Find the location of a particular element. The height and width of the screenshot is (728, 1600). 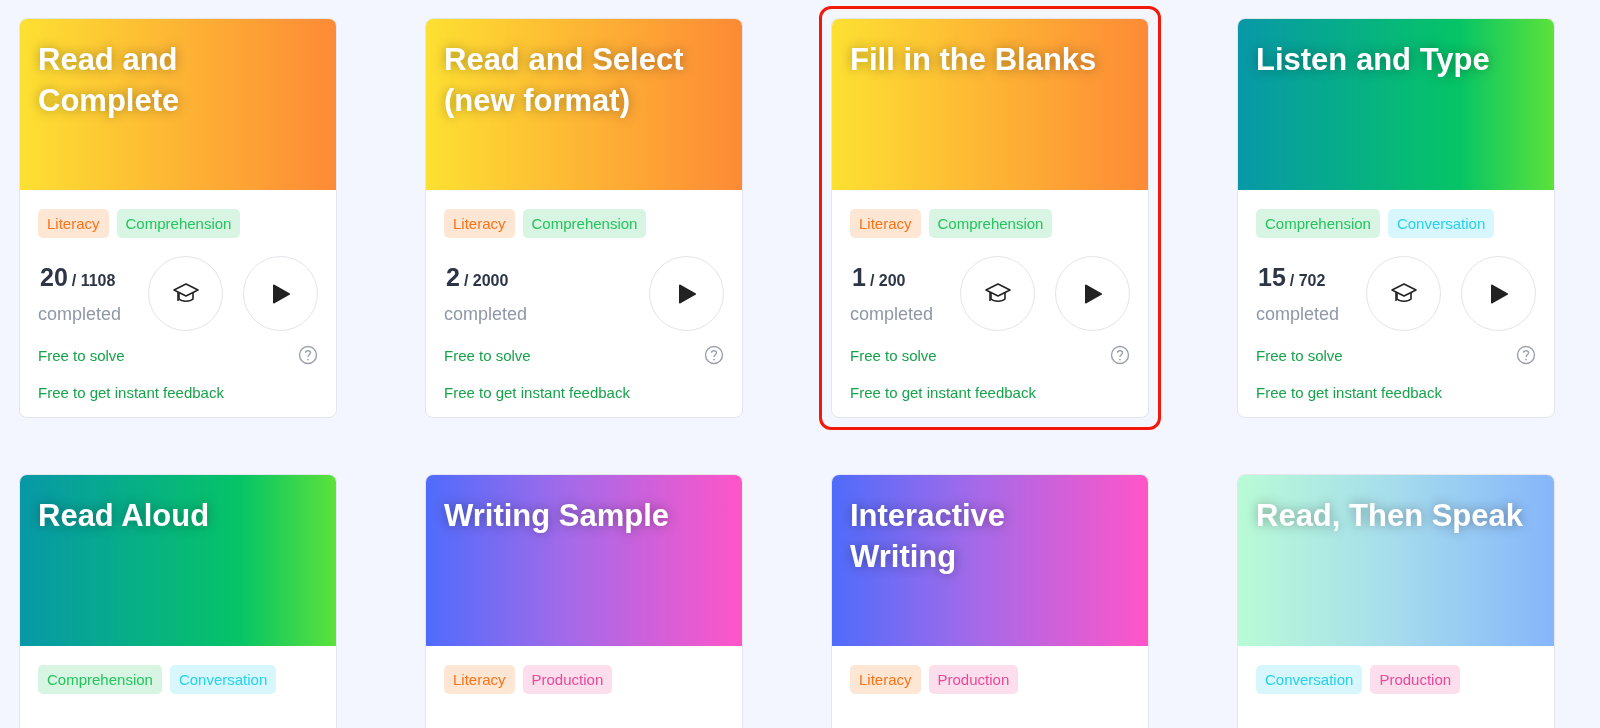

exercise-card: Writing Sample Literacy Production is located at coordinates (584, 601).